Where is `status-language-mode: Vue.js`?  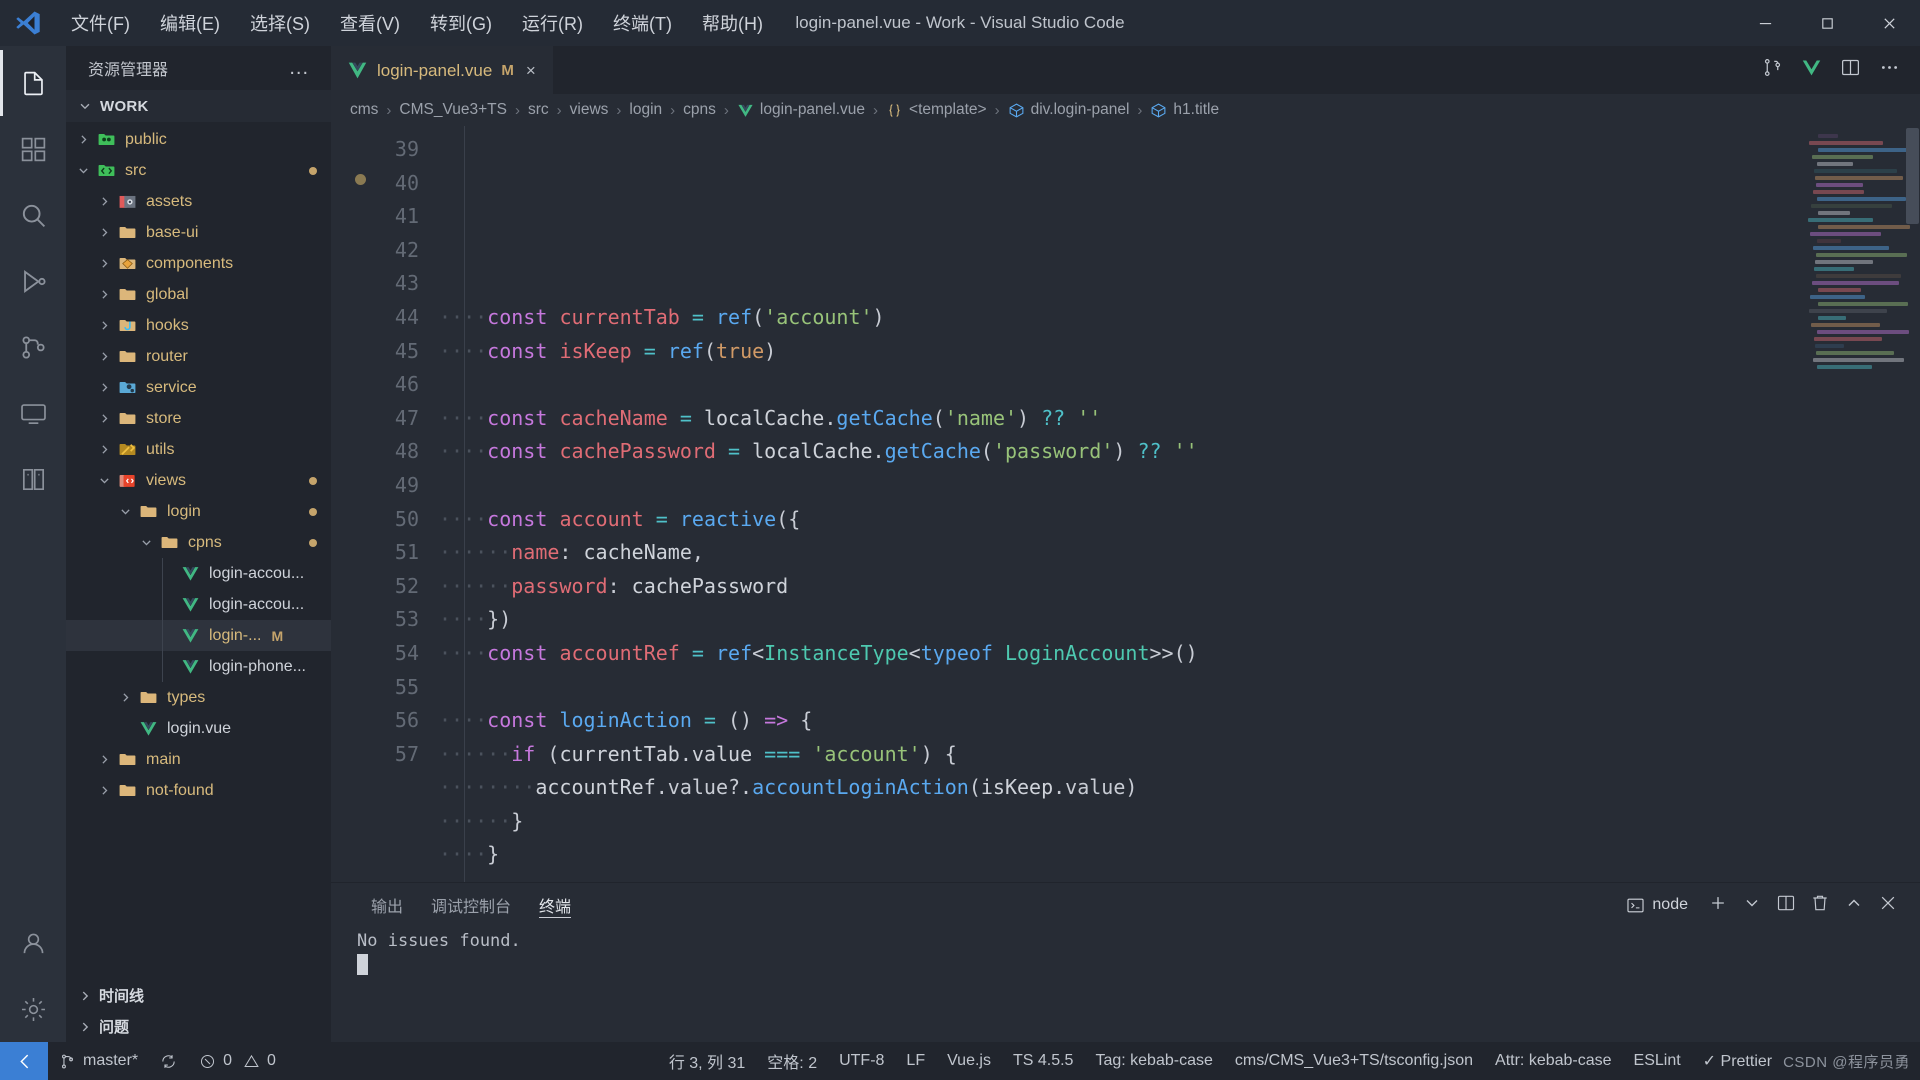 status-language-mode: Vue.js is located at coordinates (969, 1061).